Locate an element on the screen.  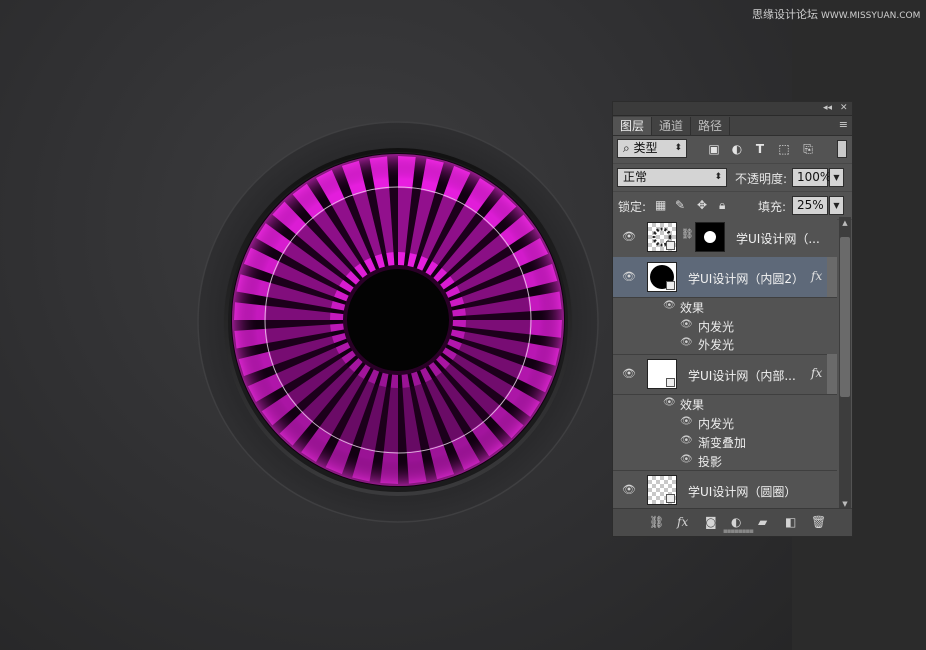
collapse-panel-button: ◂◂ is located at coordinates (827, 108).